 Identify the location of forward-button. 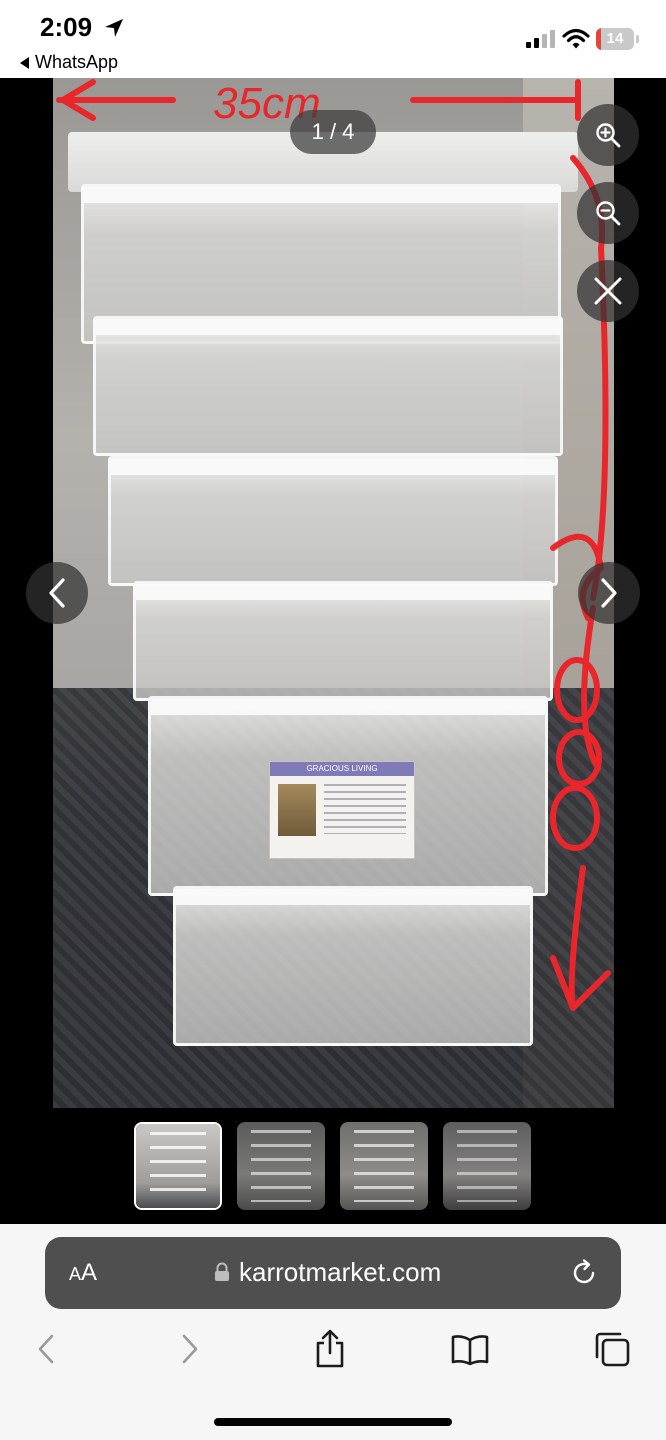
(190, 1349).